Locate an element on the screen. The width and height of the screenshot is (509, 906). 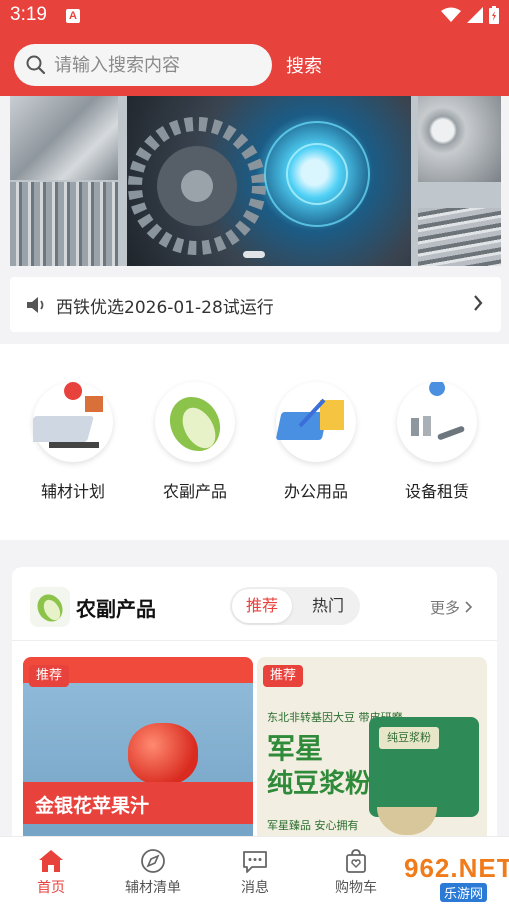
product-image-bag: 纯豆浆粉 is located at coordinates (424, 767).